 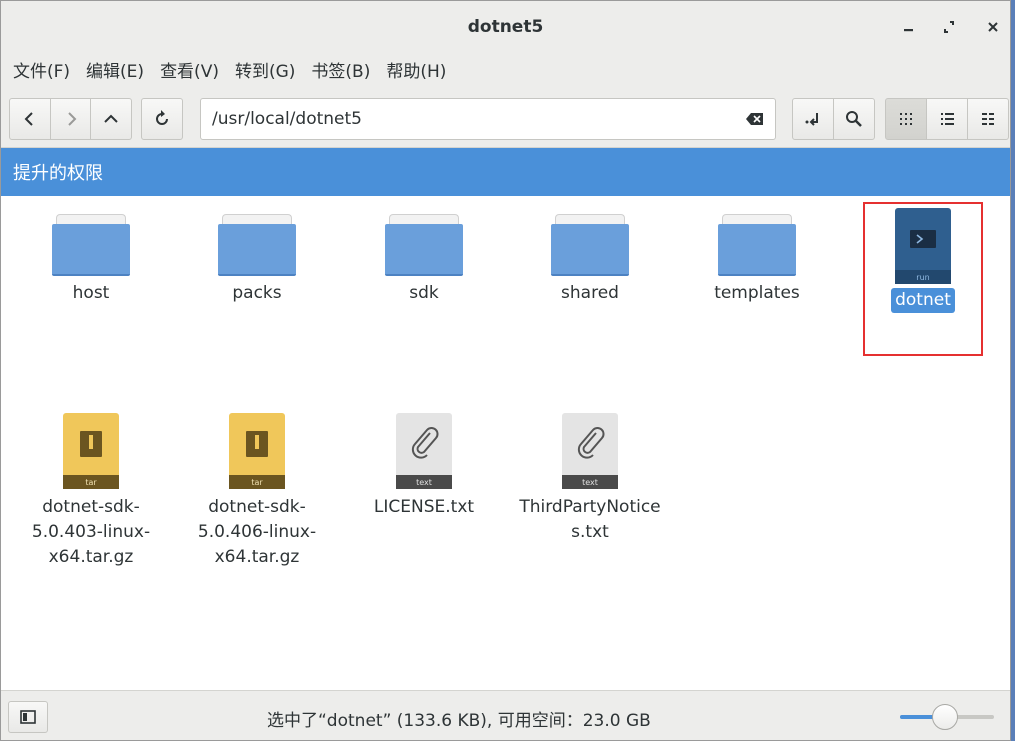 I want to click on file-name: dotnet-sdk- 5.0.403-linux- x64.tar.gz, so click(x=91, y=532).